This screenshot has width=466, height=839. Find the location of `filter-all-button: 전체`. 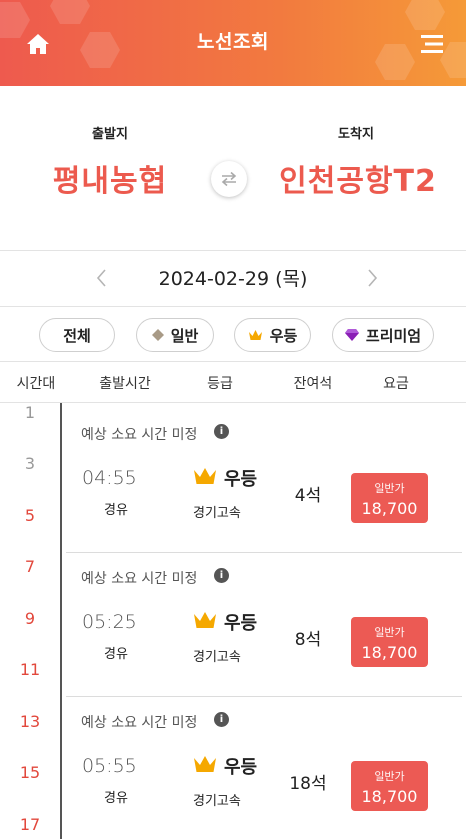

filter-all-button: 전체 is located at coordinates (77, 335).